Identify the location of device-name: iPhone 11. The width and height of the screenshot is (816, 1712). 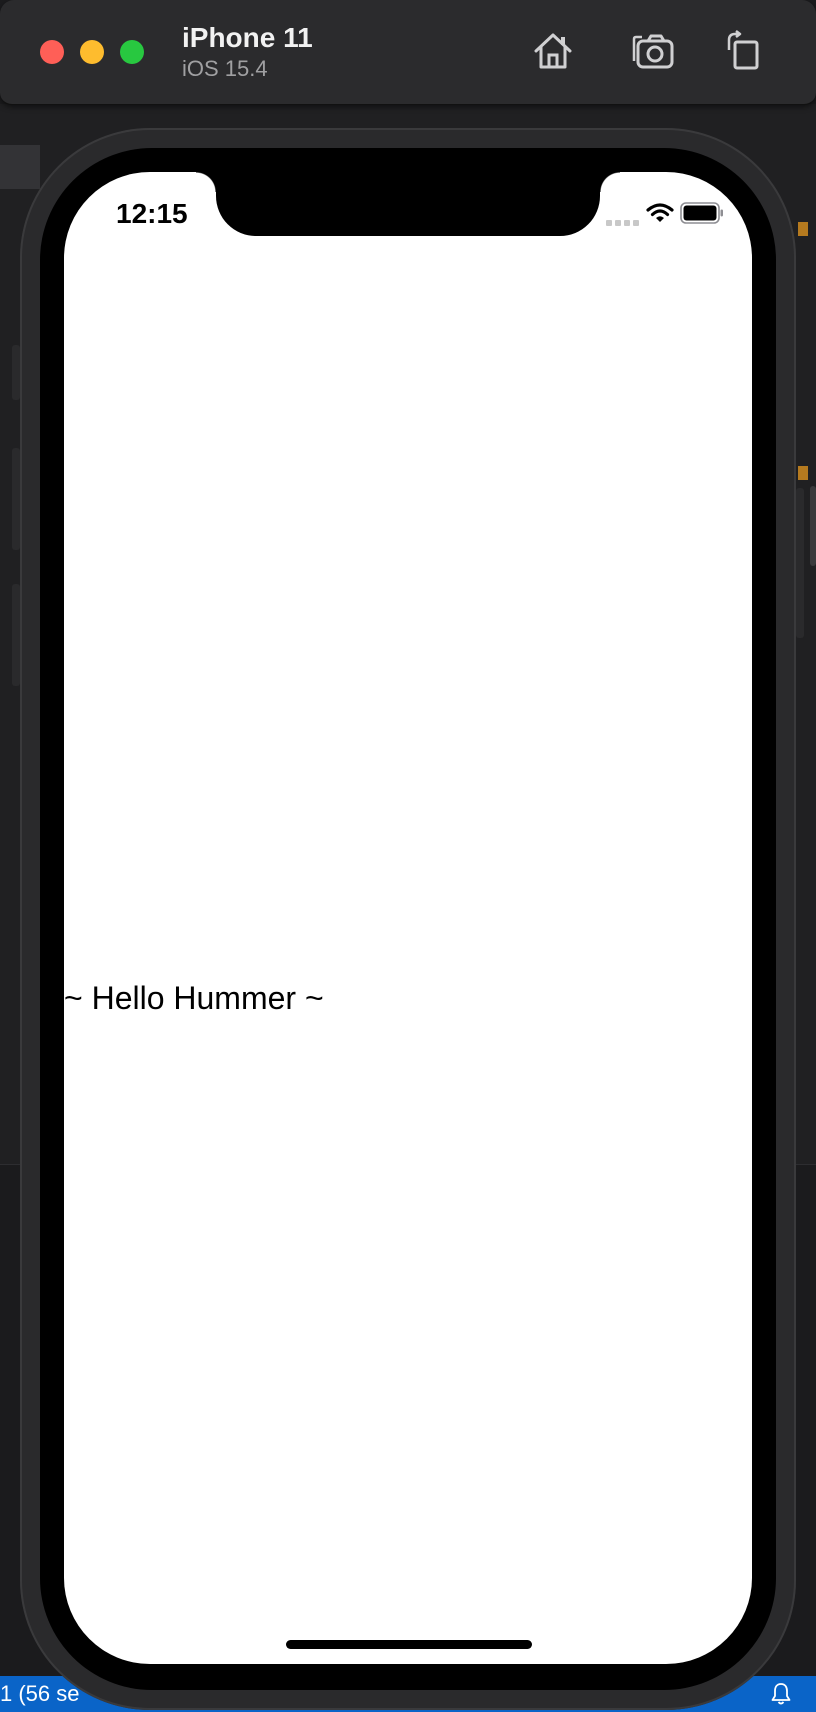
(247, 37).